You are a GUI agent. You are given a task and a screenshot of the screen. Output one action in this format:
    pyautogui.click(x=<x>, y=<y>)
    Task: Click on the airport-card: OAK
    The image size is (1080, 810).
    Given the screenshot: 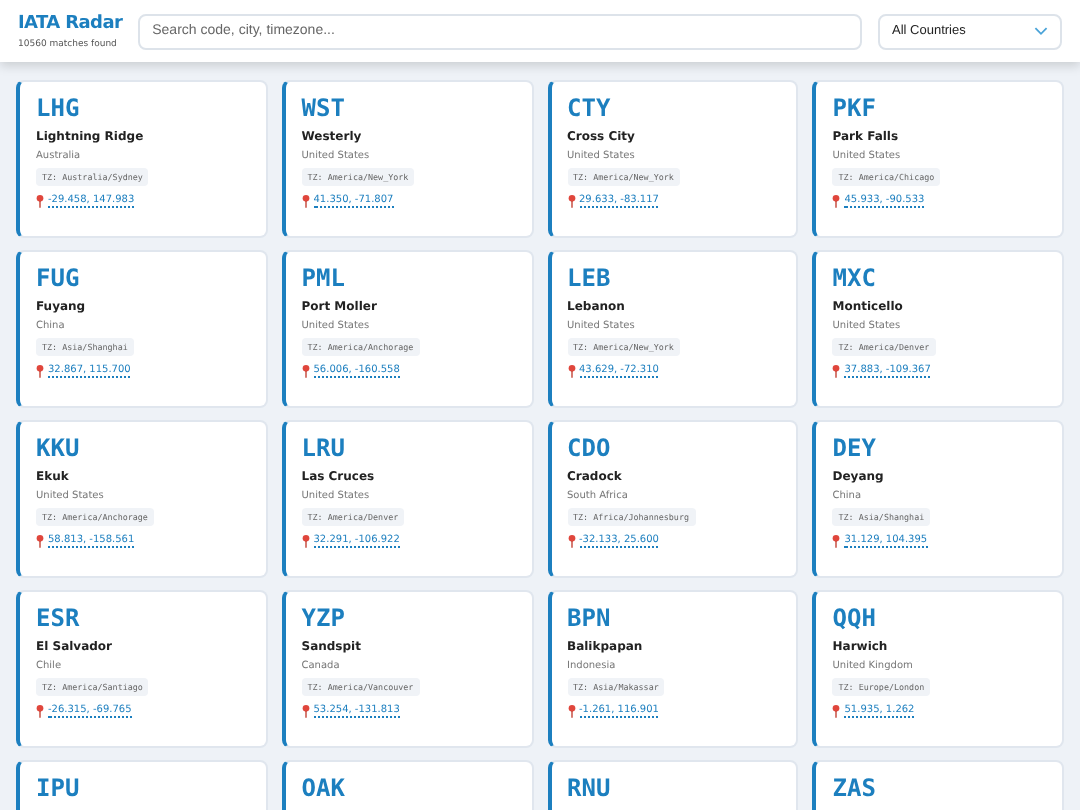 What is the action you would take?
    pyautogui.click(x=407, y=785)
    